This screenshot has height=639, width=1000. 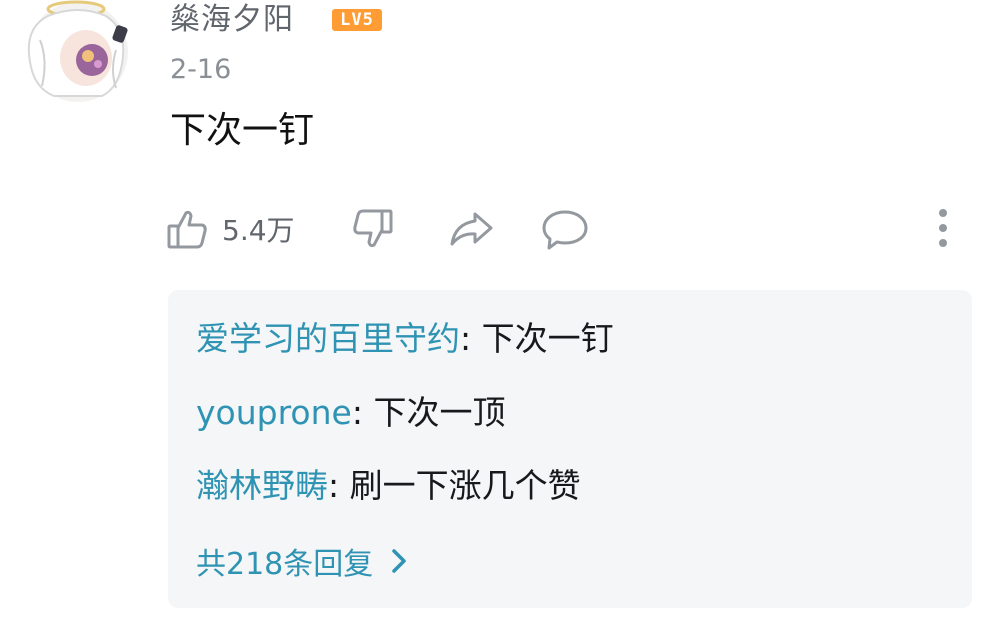 I want to click on comment-date: 2-16, so click(x=201, y=69).